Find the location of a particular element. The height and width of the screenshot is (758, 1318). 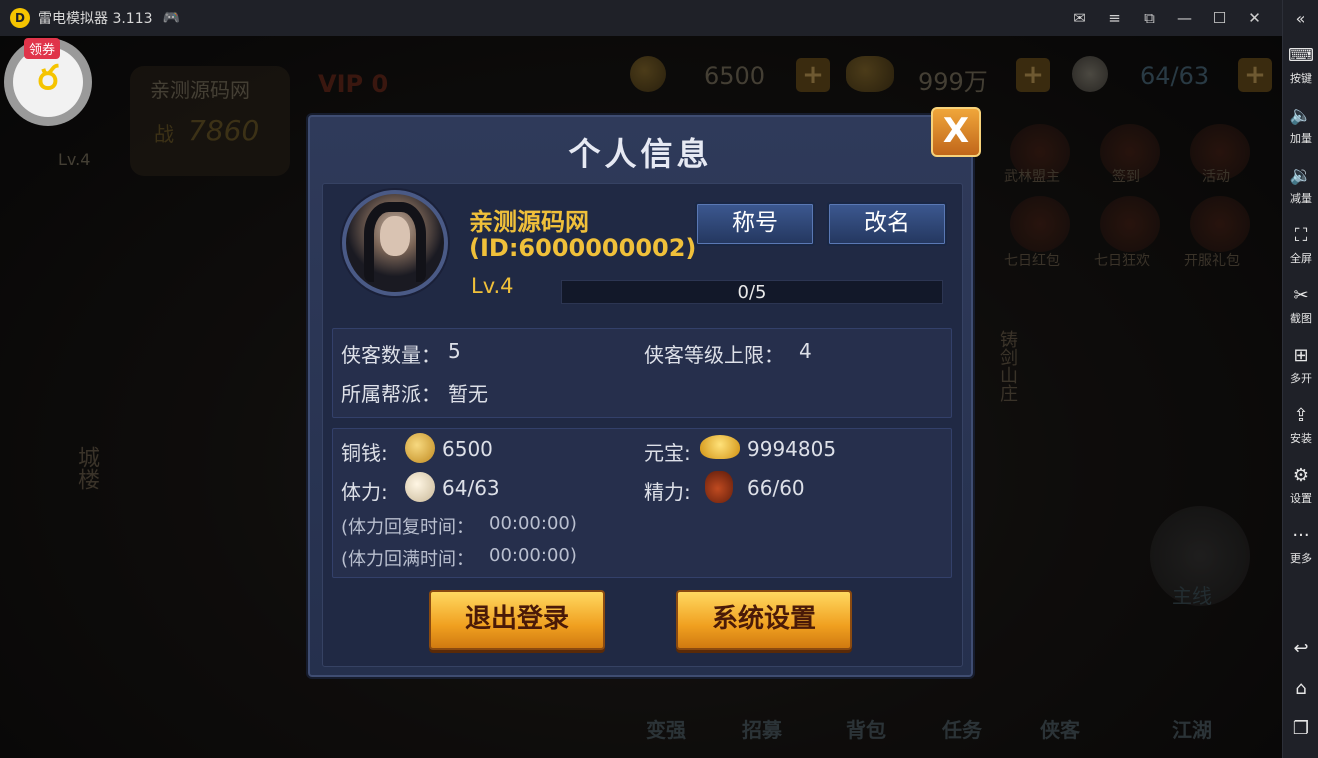

sidebar-label: 减量 is located at coordinates (1301, 198).